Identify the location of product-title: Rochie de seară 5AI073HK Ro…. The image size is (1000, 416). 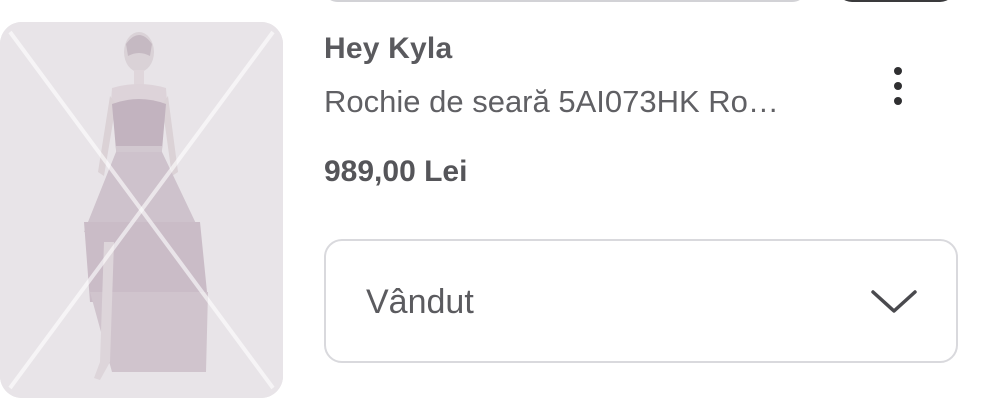
(584, 102).